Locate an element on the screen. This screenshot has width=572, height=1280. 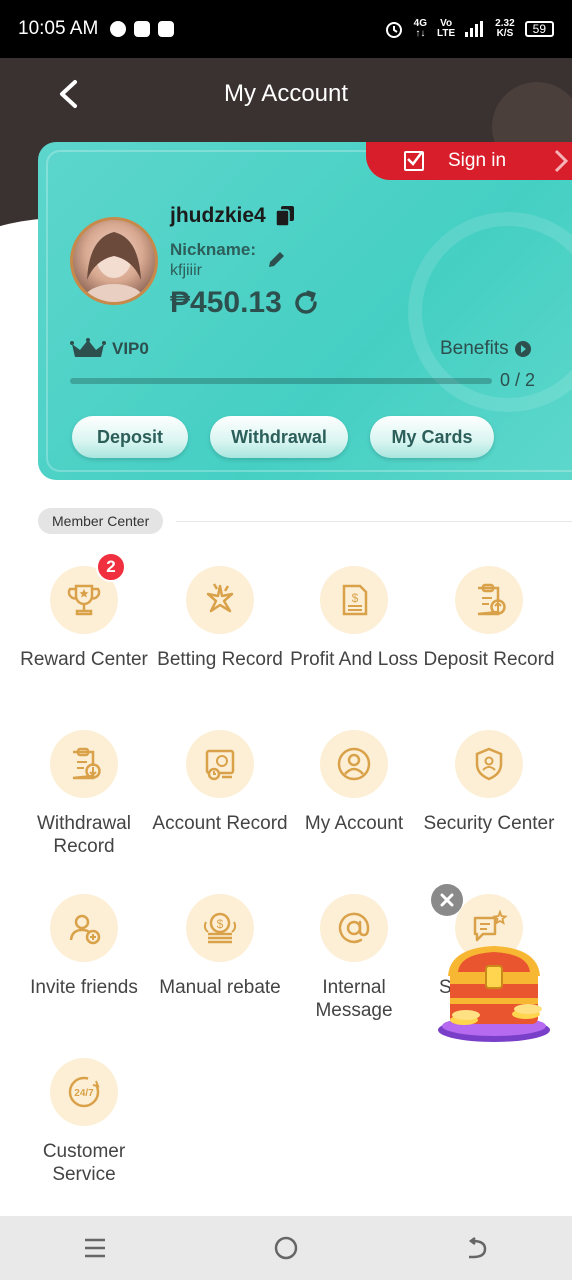
alarm-icon is located at coordinates (393, 30).